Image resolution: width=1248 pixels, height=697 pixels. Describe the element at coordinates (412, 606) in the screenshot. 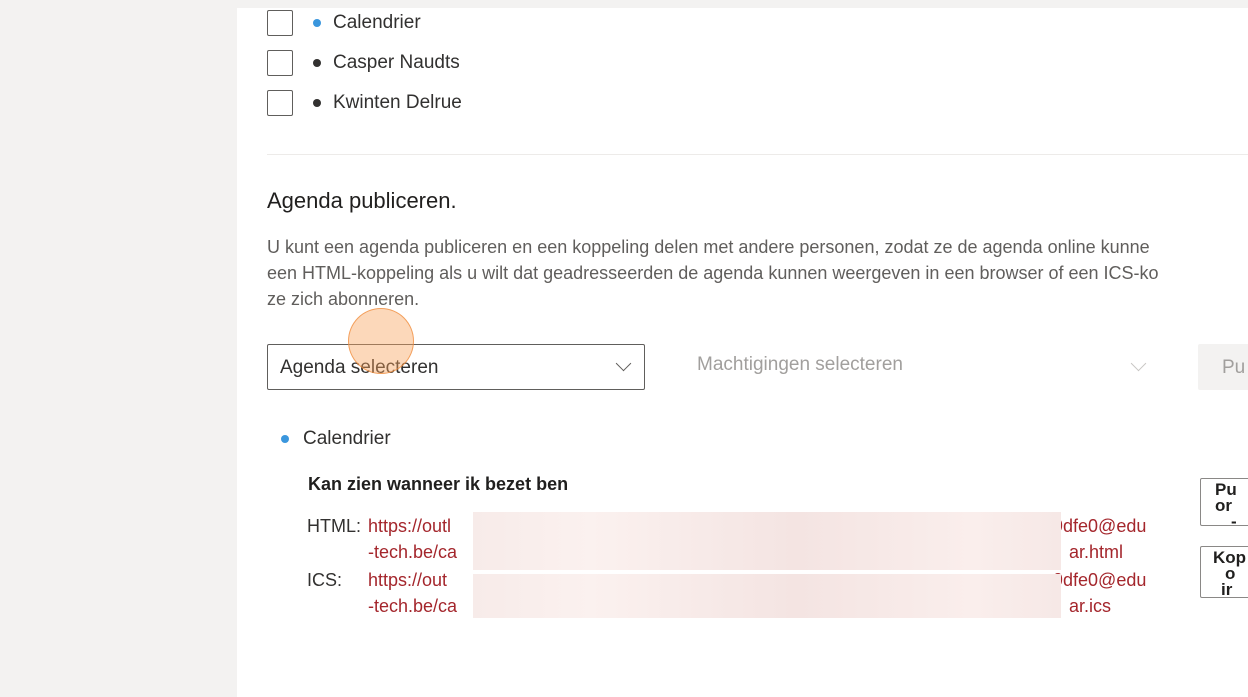

I see `ics-link: -tech.be/ca` at that location.